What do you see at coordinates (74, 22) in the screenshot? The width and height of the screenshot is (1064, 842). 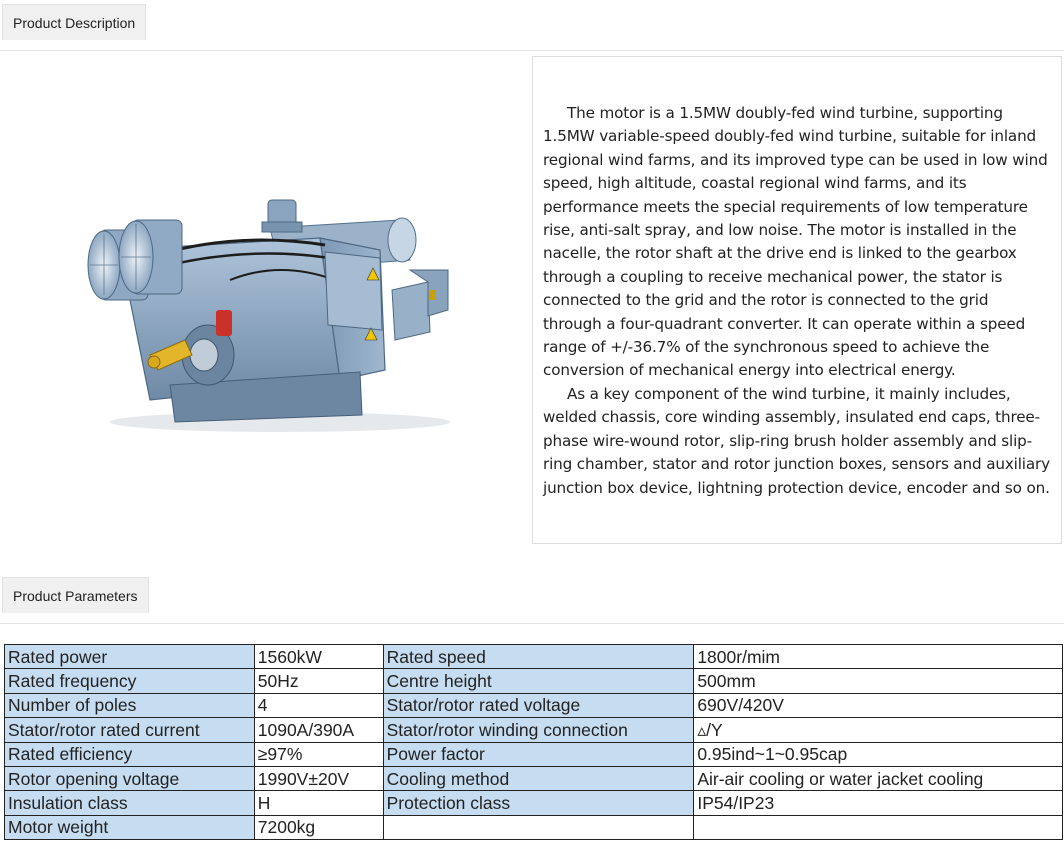 I see `tab-product-description: Product Description` at bounding box center [74, 22].